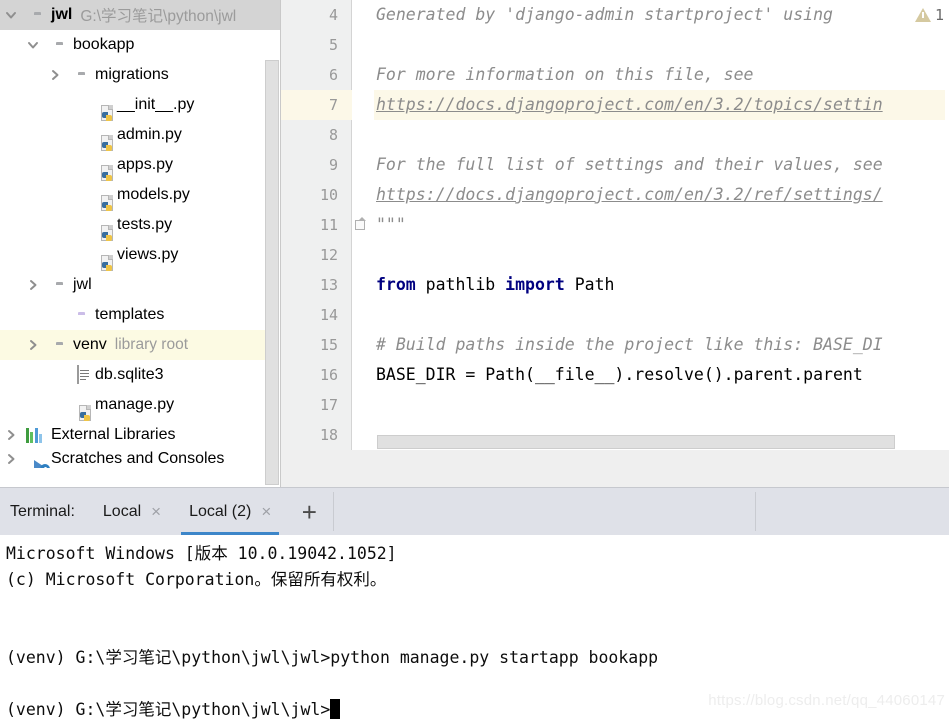  What do you see at coordinates (140, 165) in the screenshot?
I see `tree-item-apps-py: apps.py` at bounding box center [140, 165].